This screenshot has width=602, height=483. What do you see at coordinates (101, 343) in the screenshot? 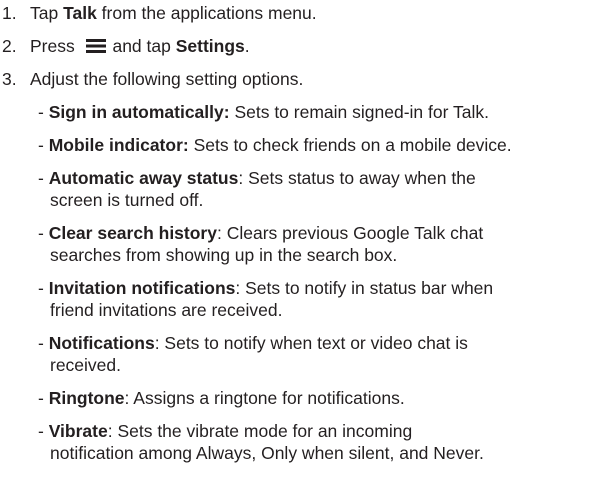
I see `option-title: Notifications` at bounding box center [101, 343].